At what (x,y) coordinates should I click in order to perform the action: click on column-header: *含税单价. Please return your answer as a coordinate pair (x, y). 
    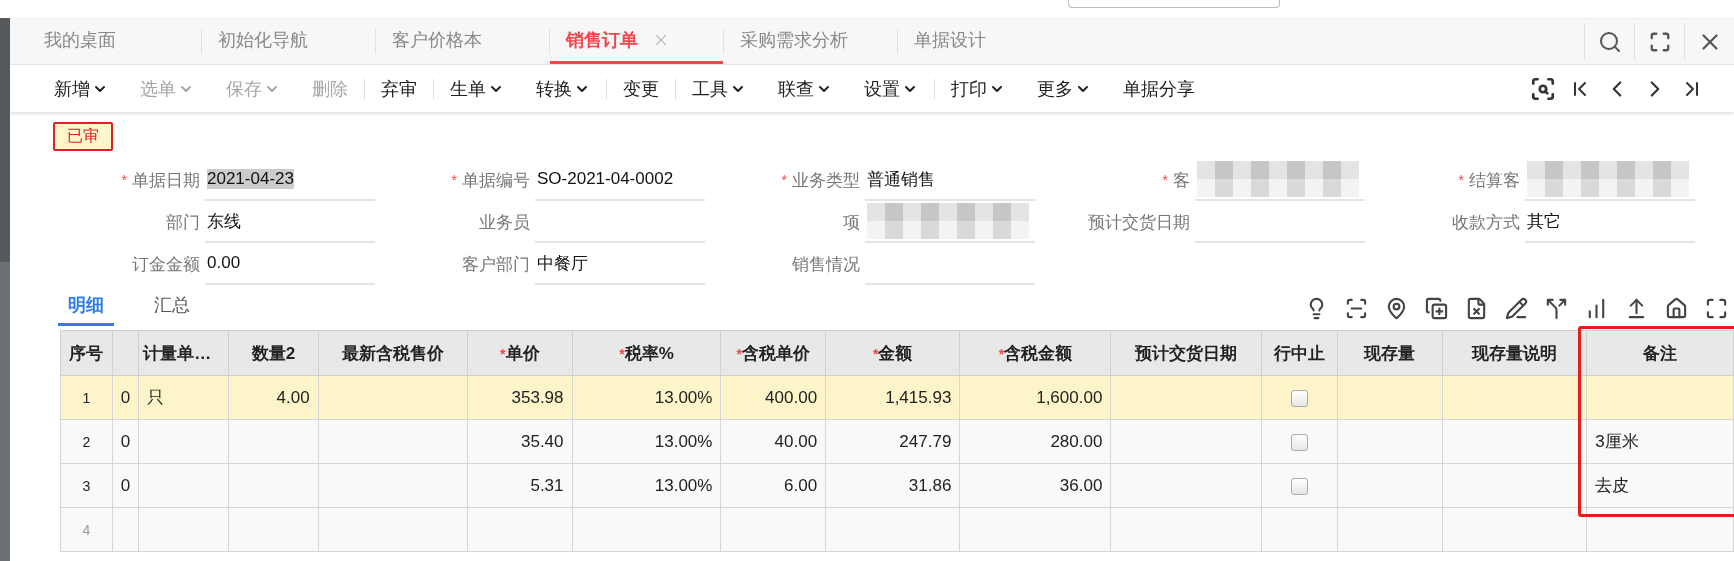
    Looking at the image, I should click on (773, 353).